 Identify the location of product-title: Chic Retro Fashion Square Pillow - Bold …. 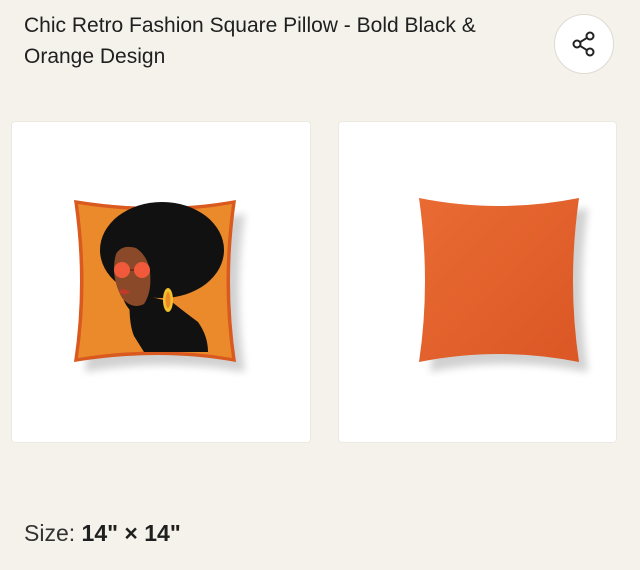
(250, 41).